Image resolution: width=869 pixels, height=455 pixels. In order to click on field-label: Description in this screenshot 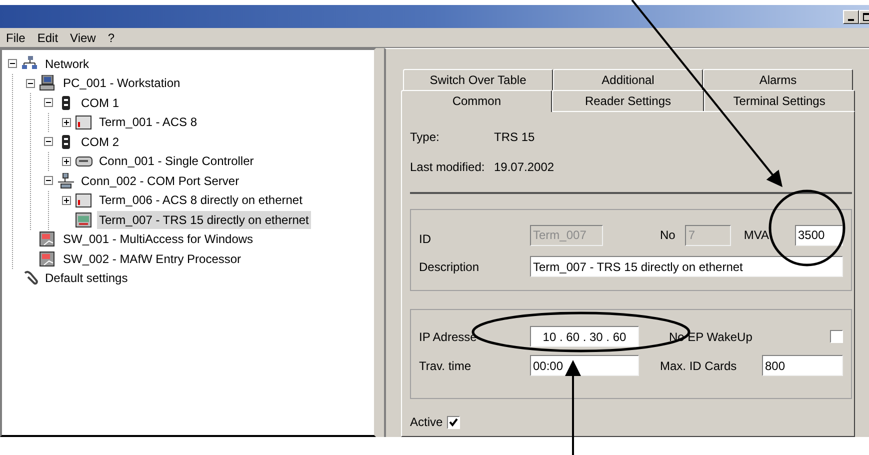, I will do `click(449, 267)`.